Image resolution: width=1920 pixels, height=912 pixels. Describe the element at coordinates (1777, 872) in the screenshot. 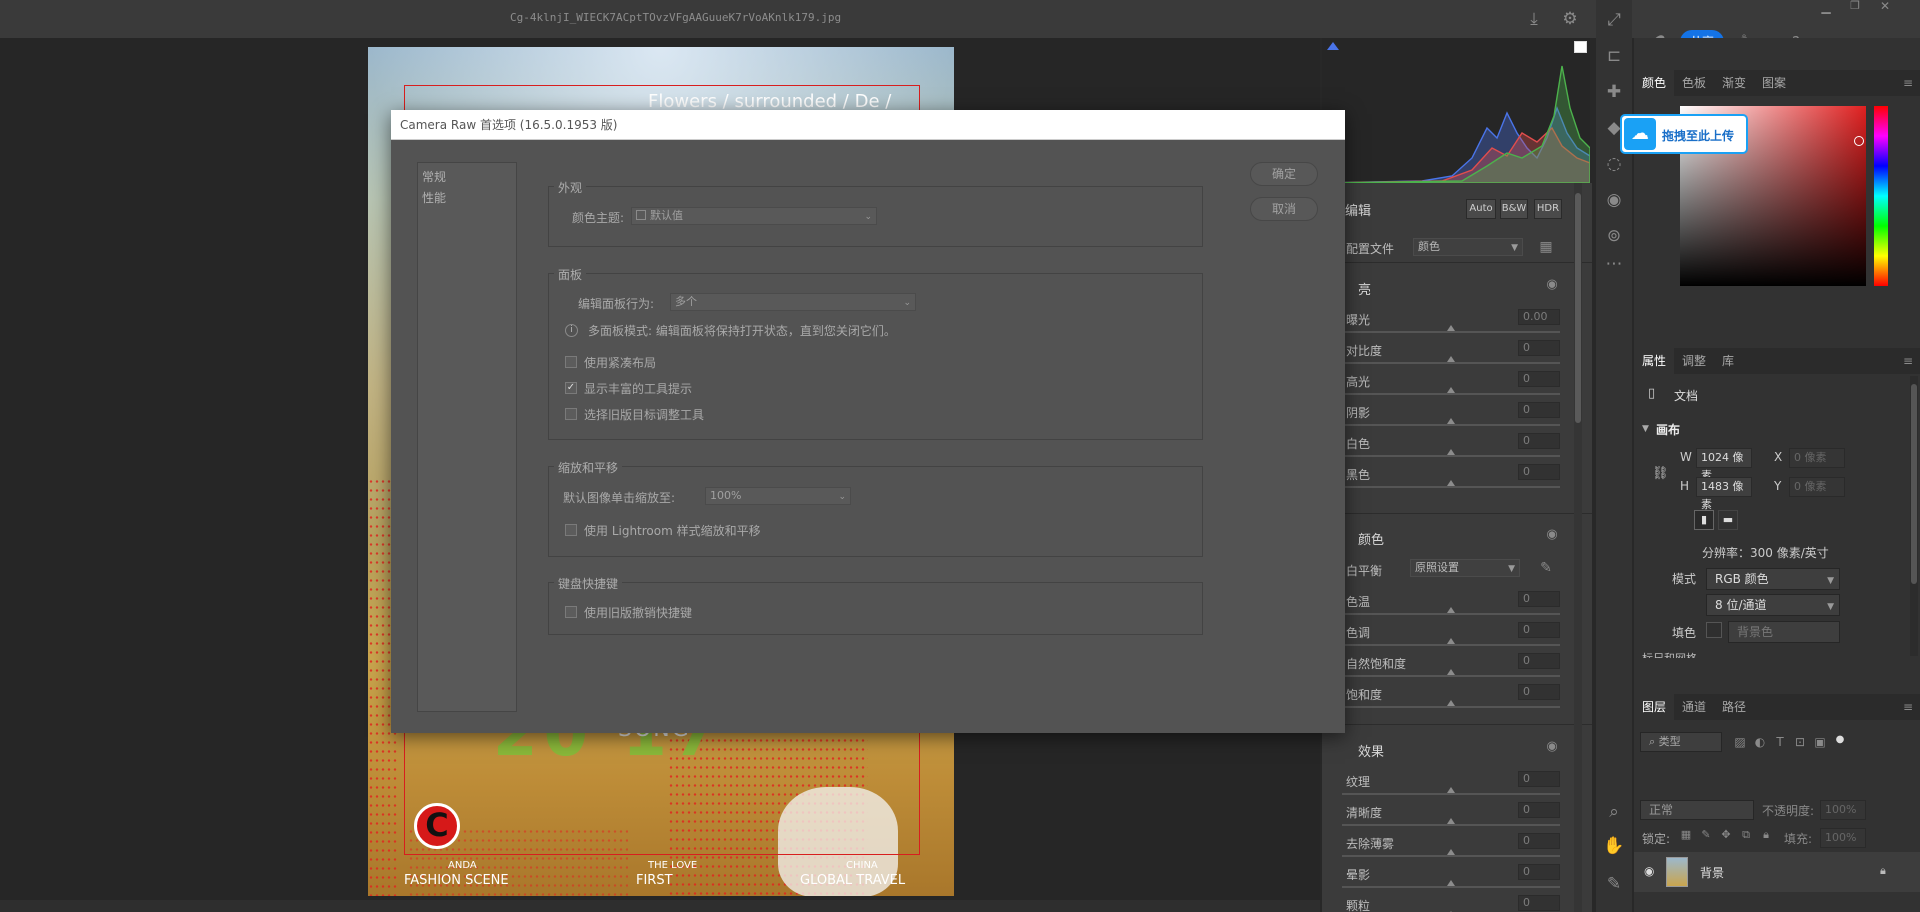

I see `layer-row: ◉ 背景 🔒︎` at that location.